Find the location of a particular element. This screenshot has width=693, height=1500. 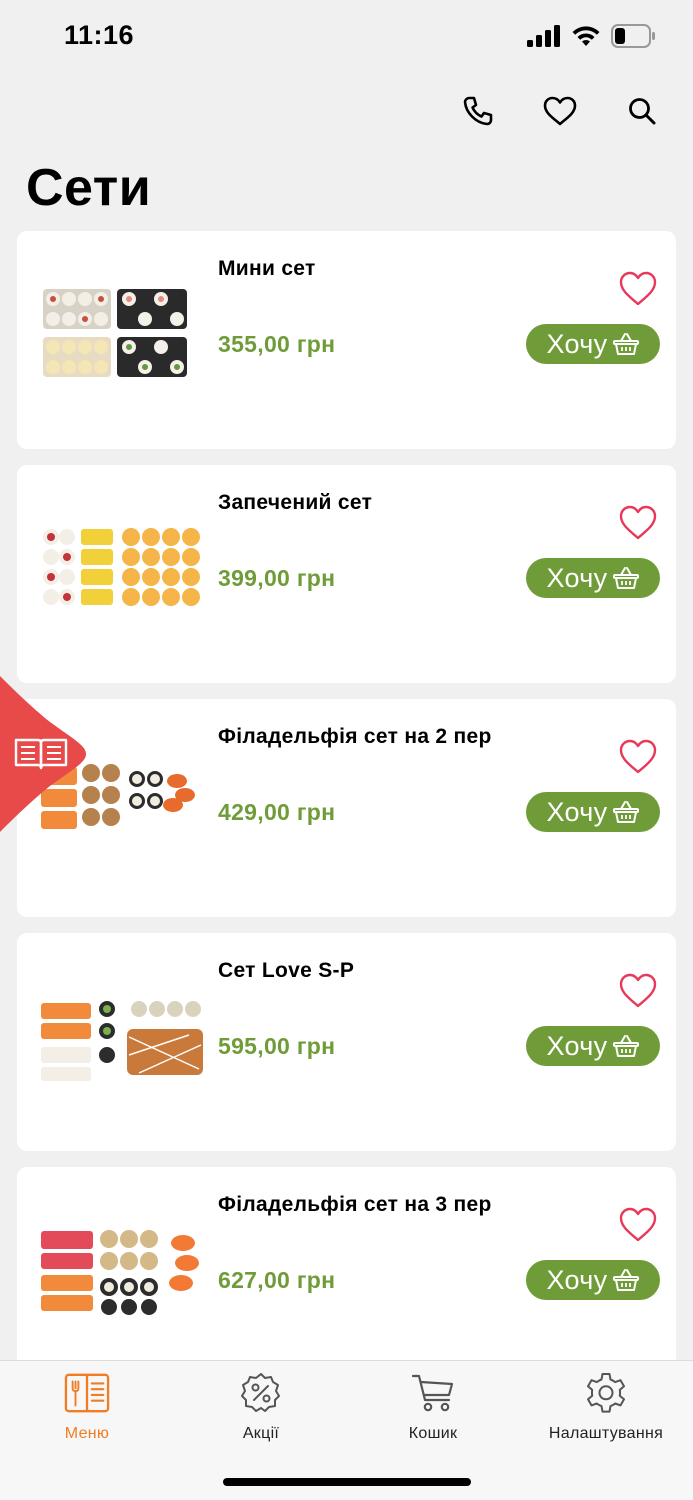

favorites-button is located at coordinates (560, 111).